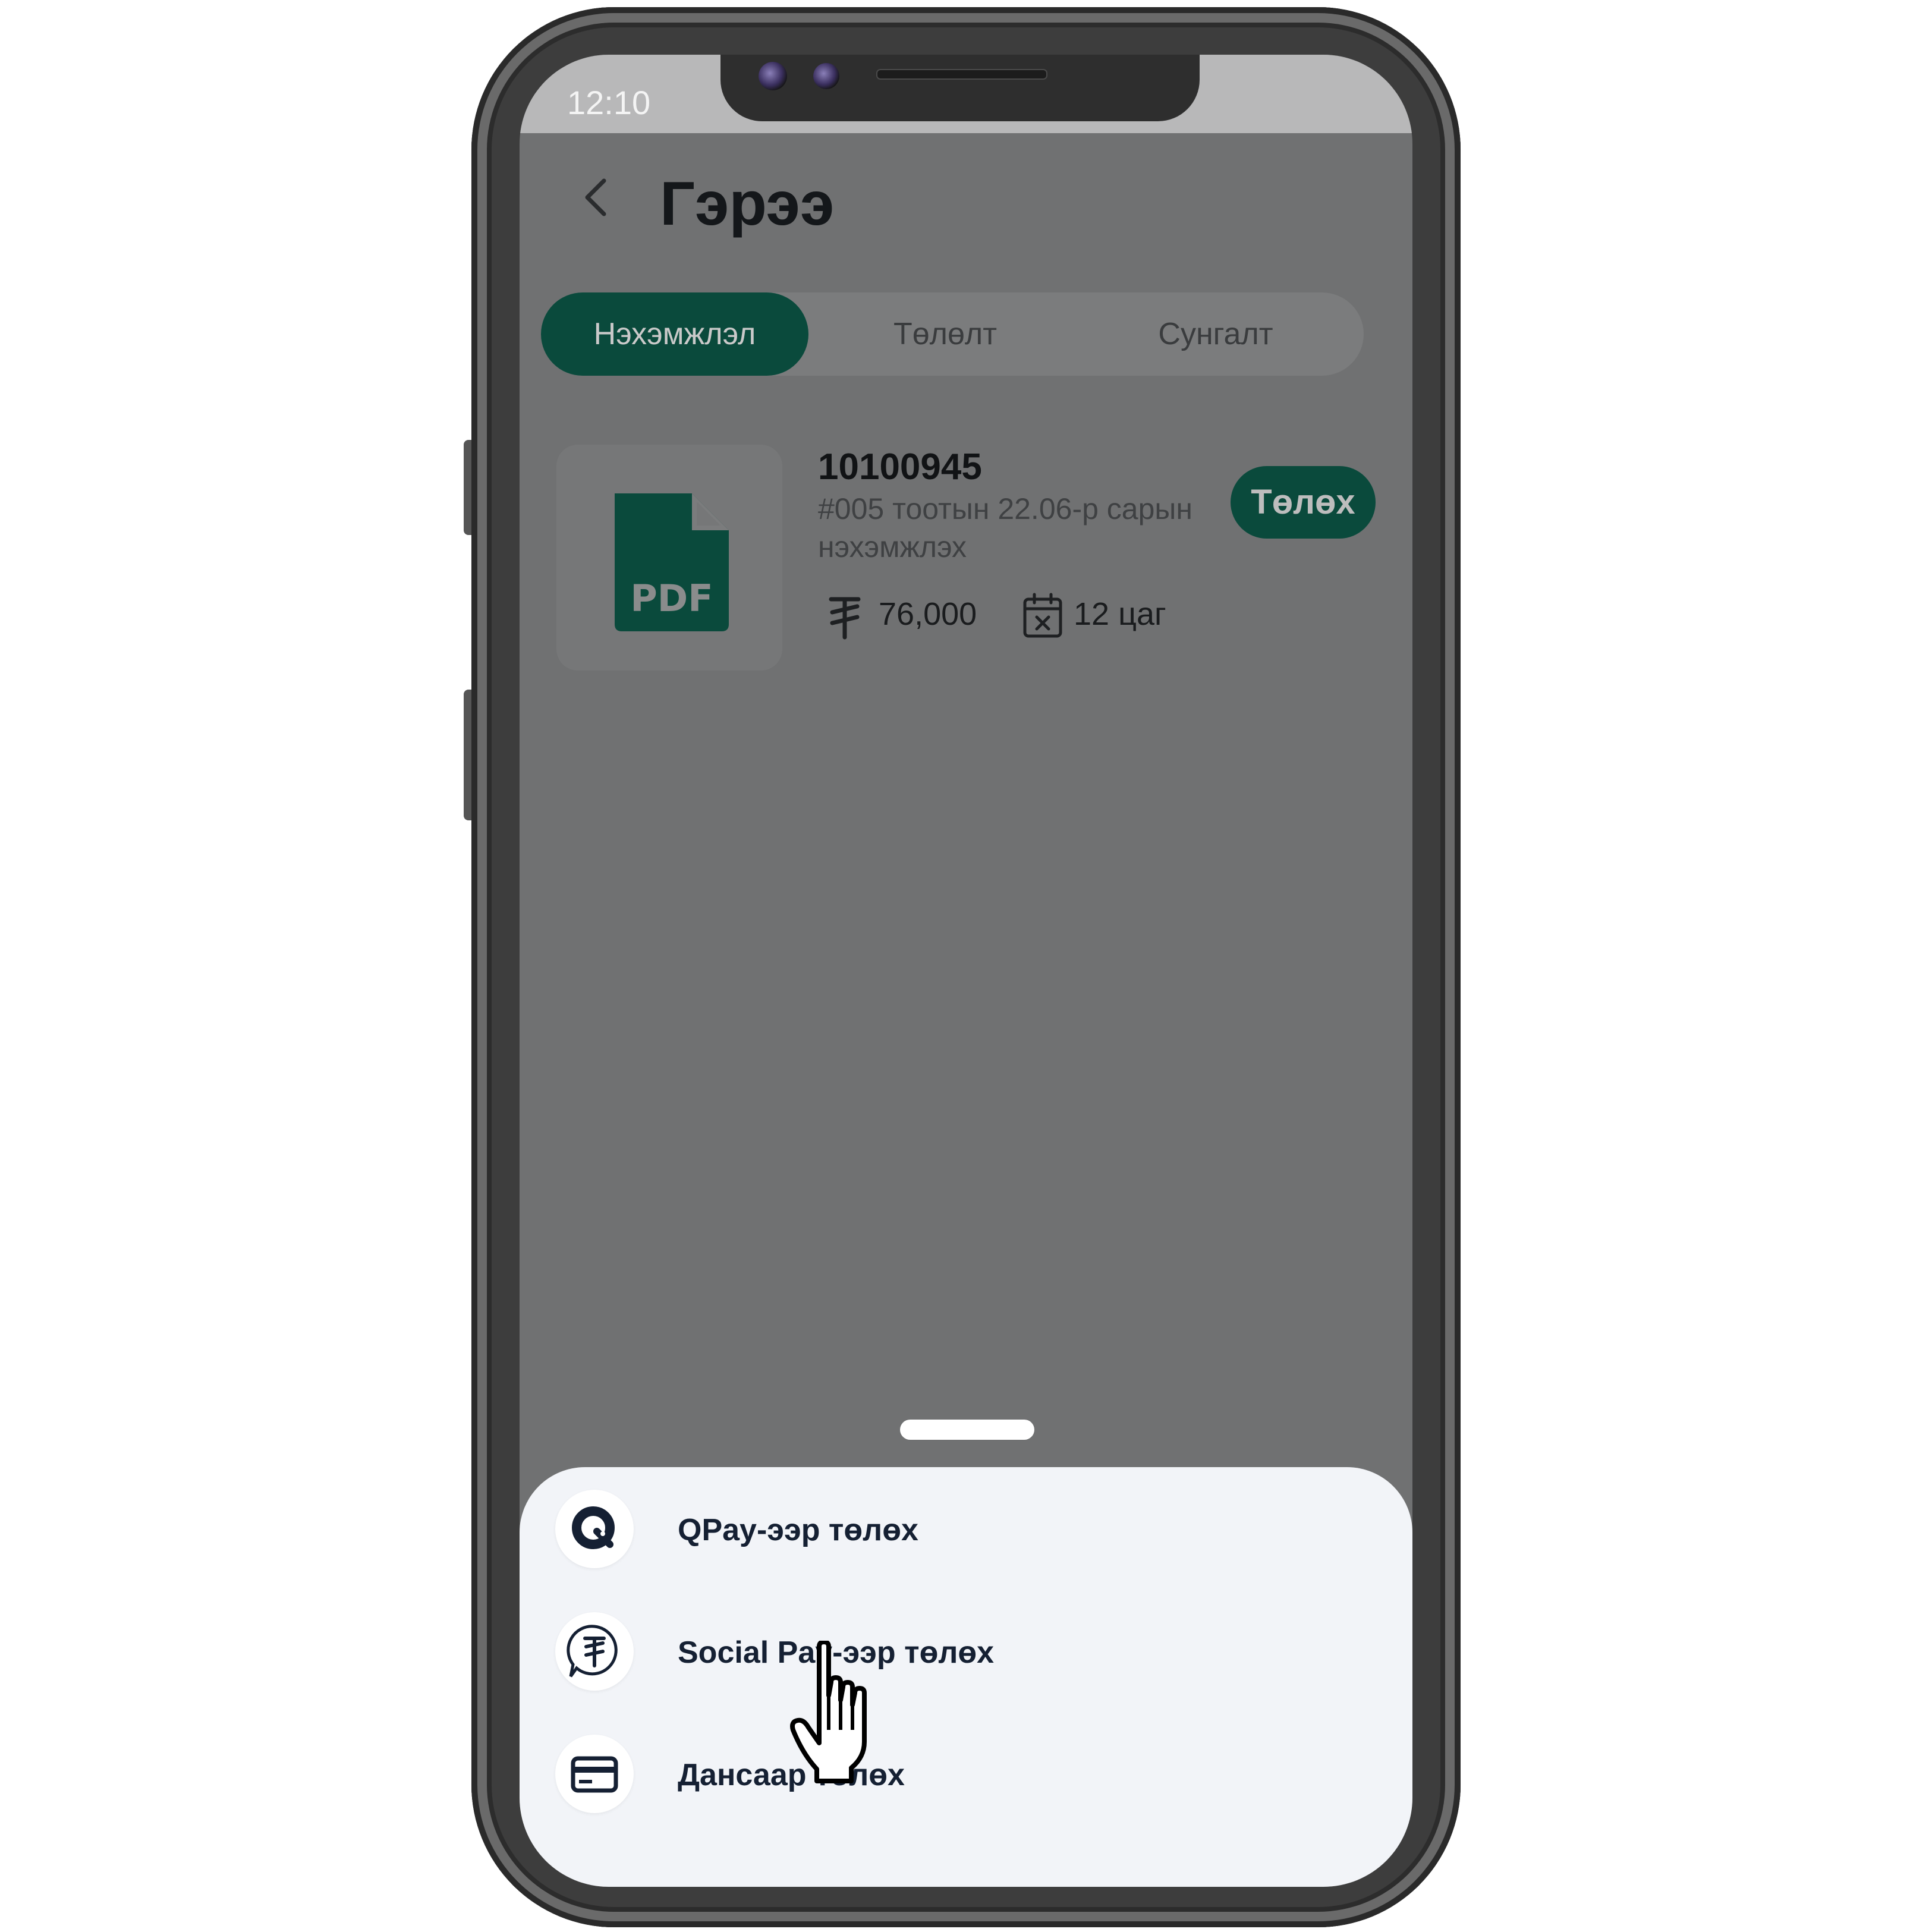 The width and height of the screenshot is (1932, 1932). What do you see at coordinates (828, 1712) in the screenshot?
I see `hand-pointer-cursor-icon` at bounding box center [828, 1712].